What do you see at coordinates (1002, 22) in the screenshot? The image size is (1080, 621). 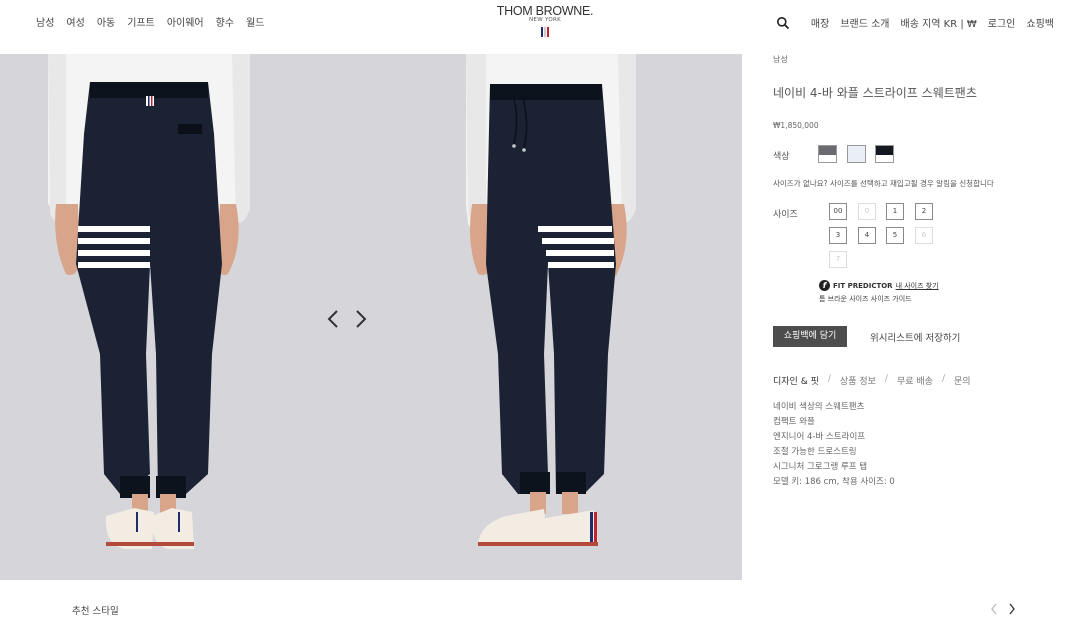 I see `login-link: 로그인` at bounding box center [1002, 22].